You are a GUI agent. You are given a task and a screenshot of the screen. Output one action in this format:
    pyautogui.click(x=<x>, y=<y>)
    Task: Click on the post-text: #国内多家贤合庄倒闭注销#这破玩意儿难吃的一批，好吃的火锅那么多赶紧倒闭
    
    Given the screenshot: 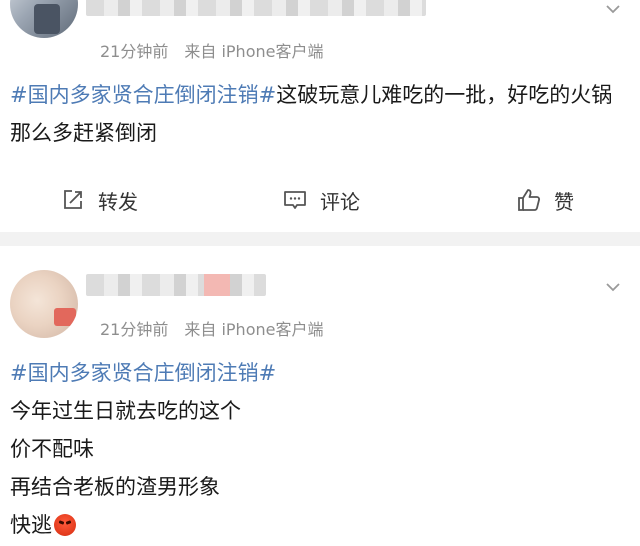 What is the action you would take?
    pyautogui.click(x=318, y=114)
    